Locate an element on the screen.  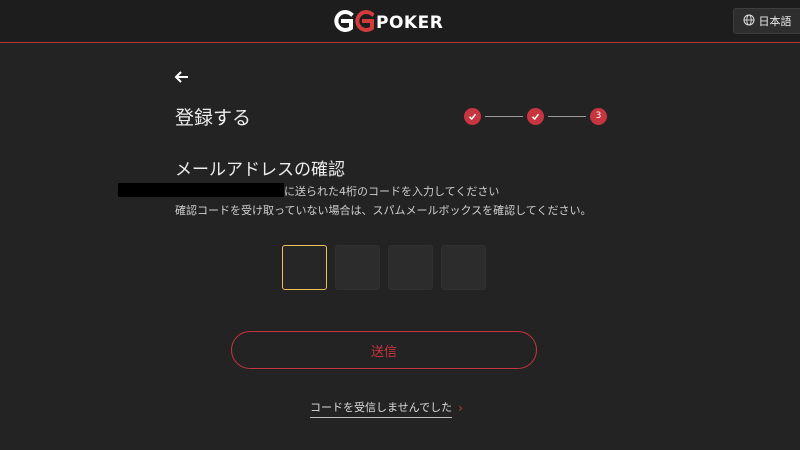
logo-text: POKER is located at coordinates (410, 22).